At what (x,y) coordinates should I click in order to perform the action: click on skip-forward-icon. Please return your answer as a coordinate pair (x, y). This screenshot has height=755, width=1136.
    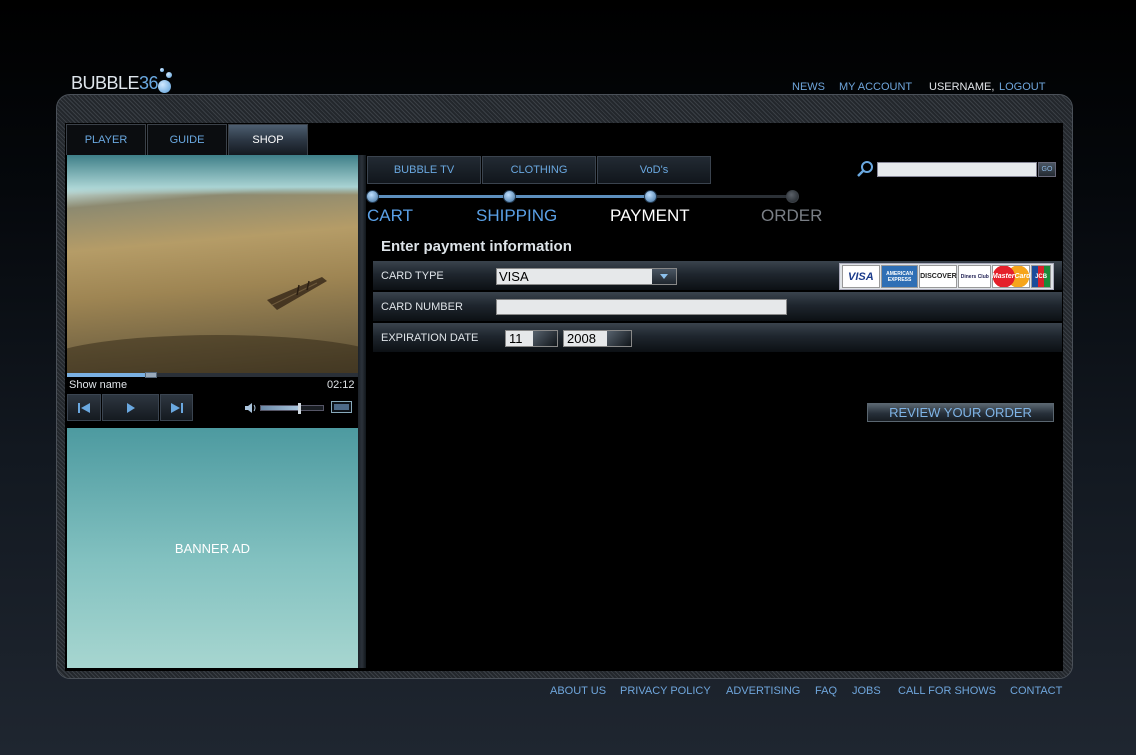
    Looking at the image, I should click on (176, 407).